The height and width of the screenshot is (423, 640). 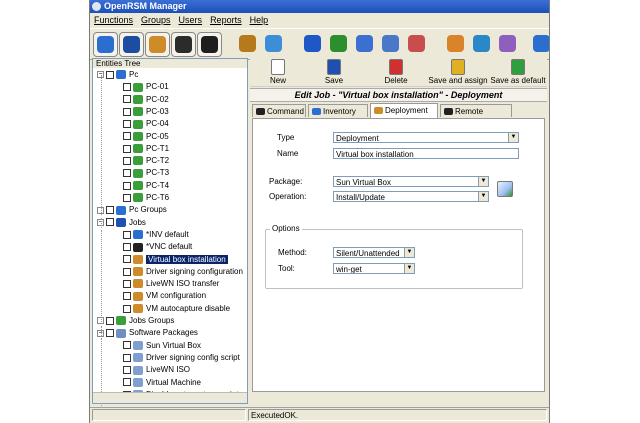 What do you see at coordinates (156, 370) in the screenshot?
I see `tree-item: LiveWN ISO` at bounding box center [156, 370].